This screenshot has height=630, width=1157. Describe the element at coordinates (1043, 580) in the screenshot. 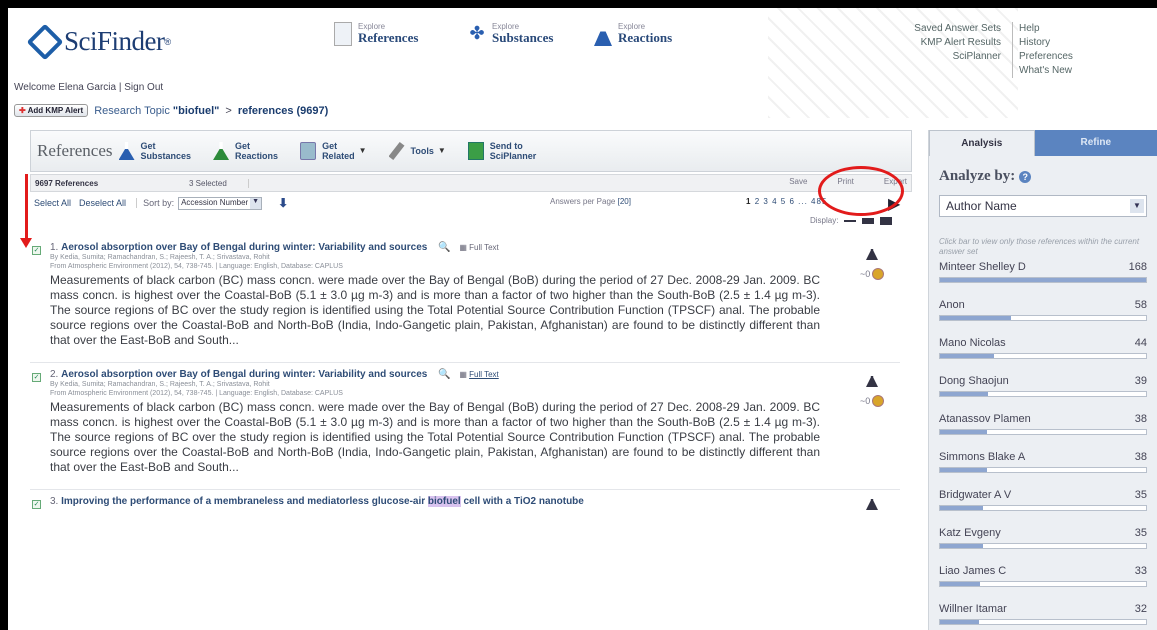

I see `analysis-row: Liao James C 33` at that location.